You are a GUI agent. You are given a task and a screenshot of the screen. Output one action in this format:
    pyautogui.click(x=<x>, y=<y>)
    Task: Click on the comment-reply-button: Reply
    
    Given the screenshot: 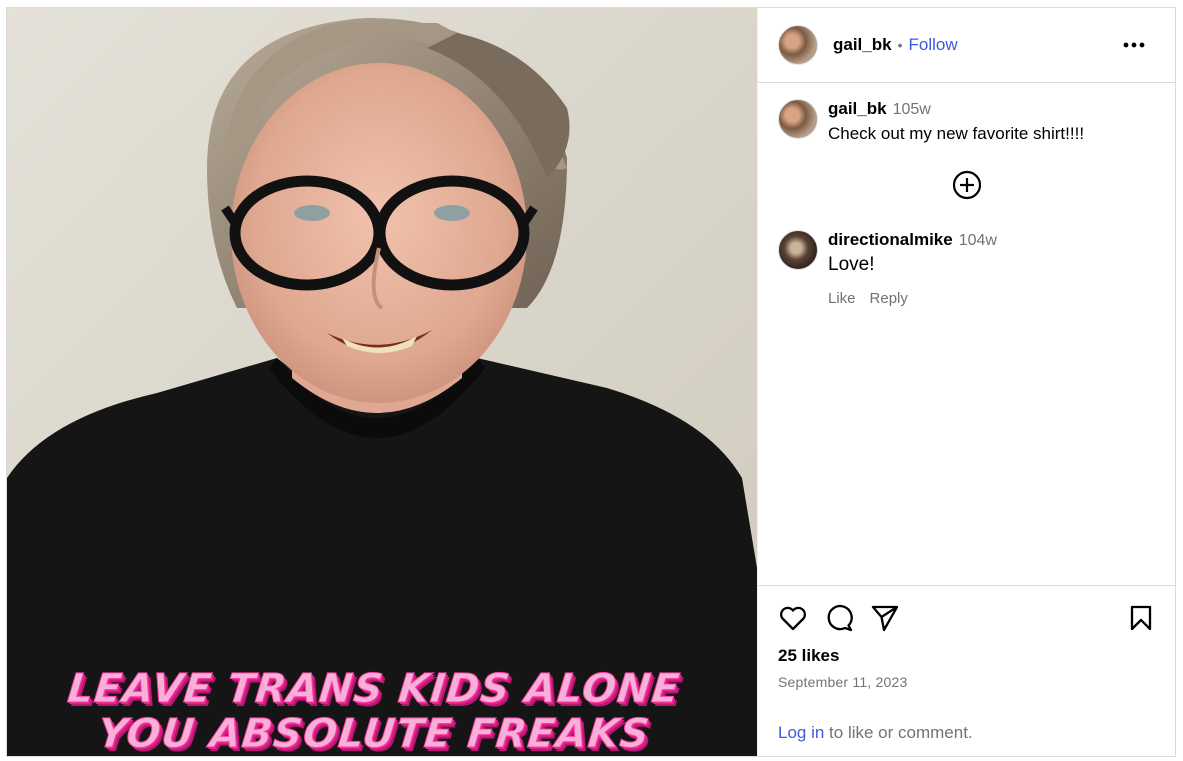 What is the action you would take?
    pyautogui.click(x=889, y=298)
    